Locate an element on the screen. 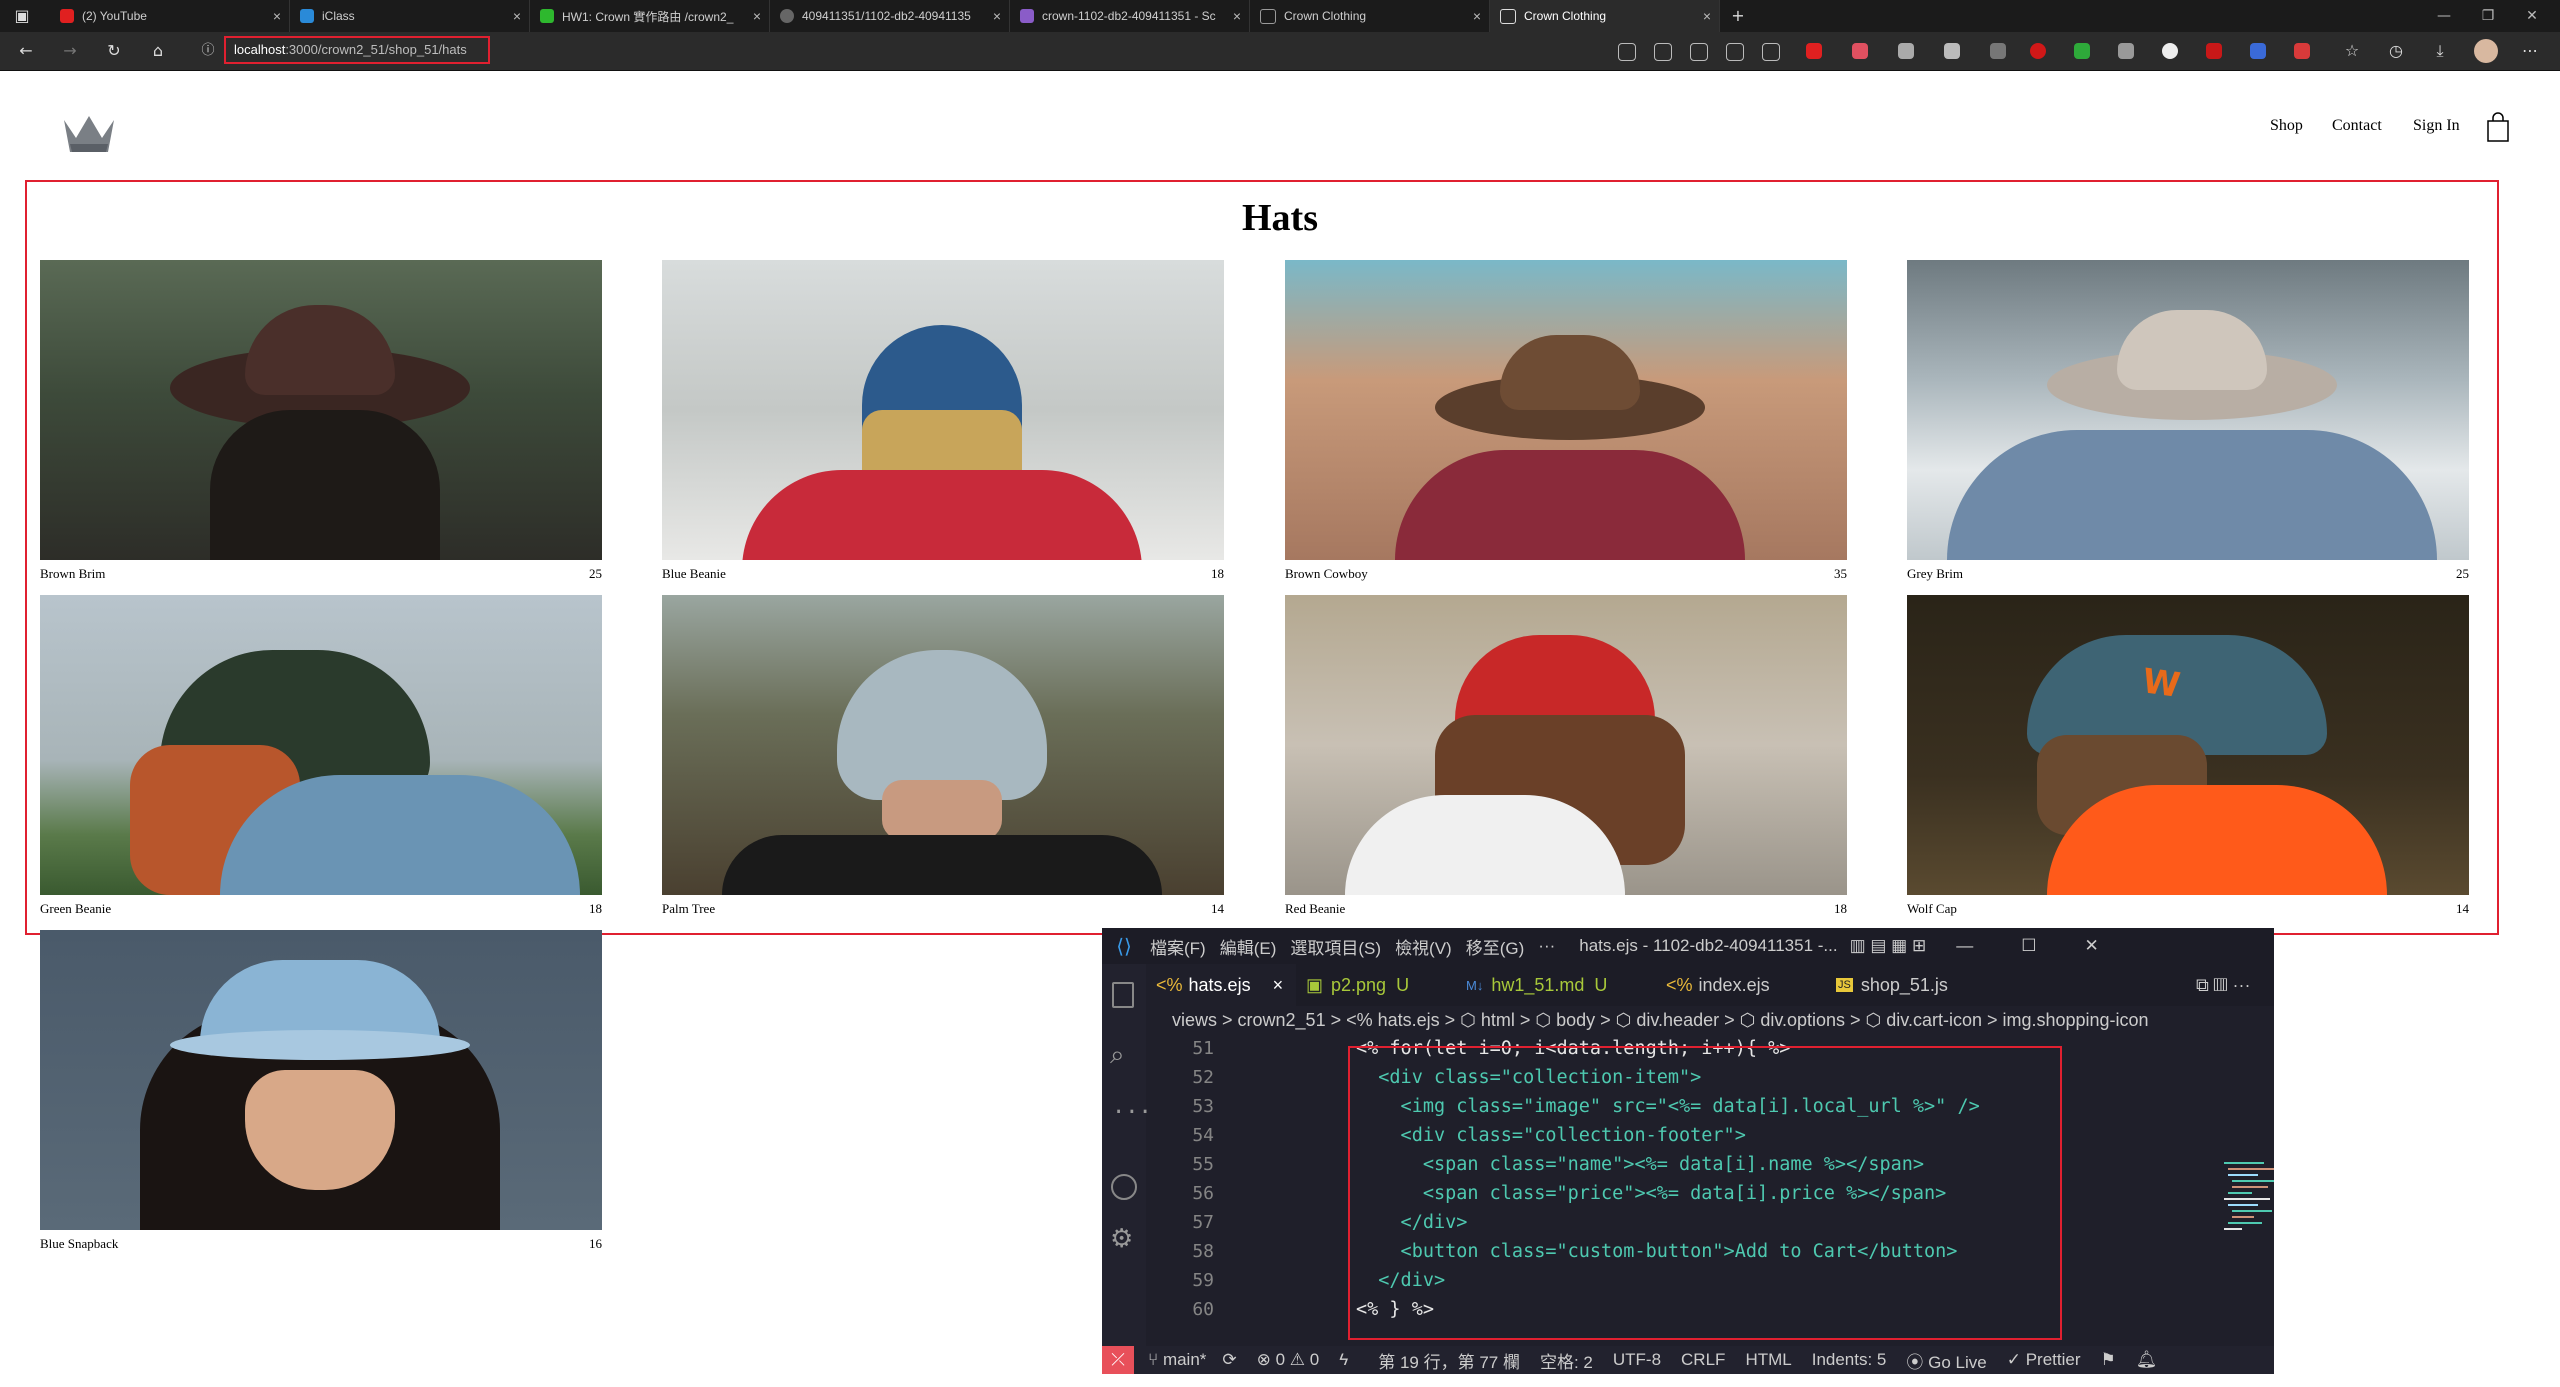 This screenshot has height=1387, width=2560. nav-shop-link: Shop is located at coordinates (2286, 126).